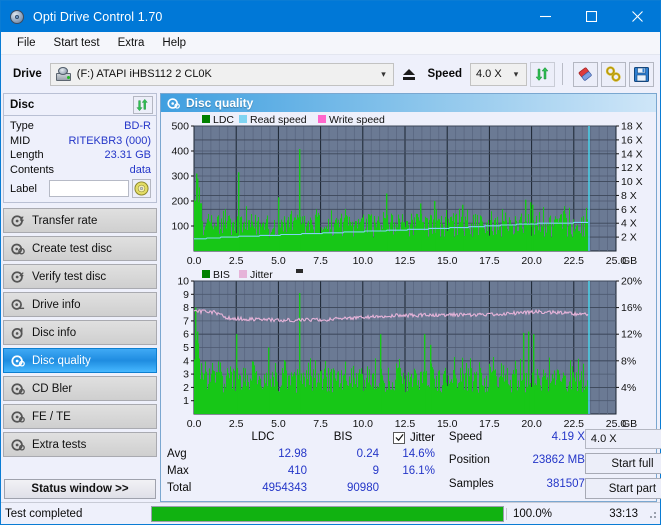 The image size is (661, 525). Describe the element at coordinates (180, 152) in the screenshot. I see `svg-text: 400` at that location.